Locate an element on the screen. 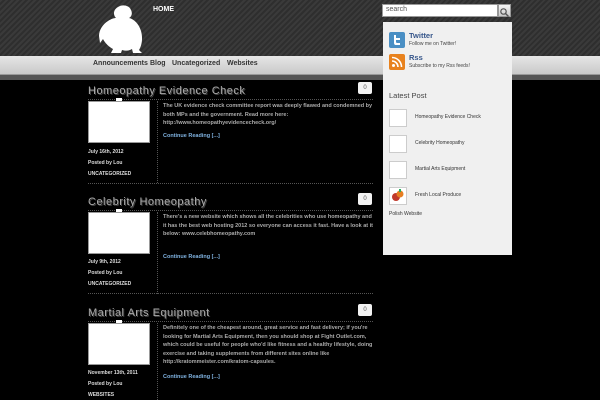 This screenshot has height=400, width=600. latest-post-item: Martial Arts Equipment is located at coordinates (449, 171).